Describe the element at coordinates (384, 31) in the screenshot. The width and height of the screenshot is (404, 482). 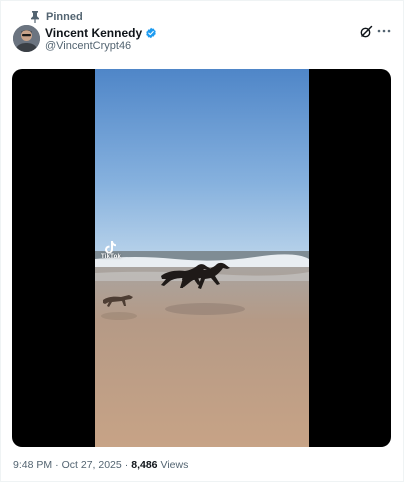
I see `more-options-icon` at that location.